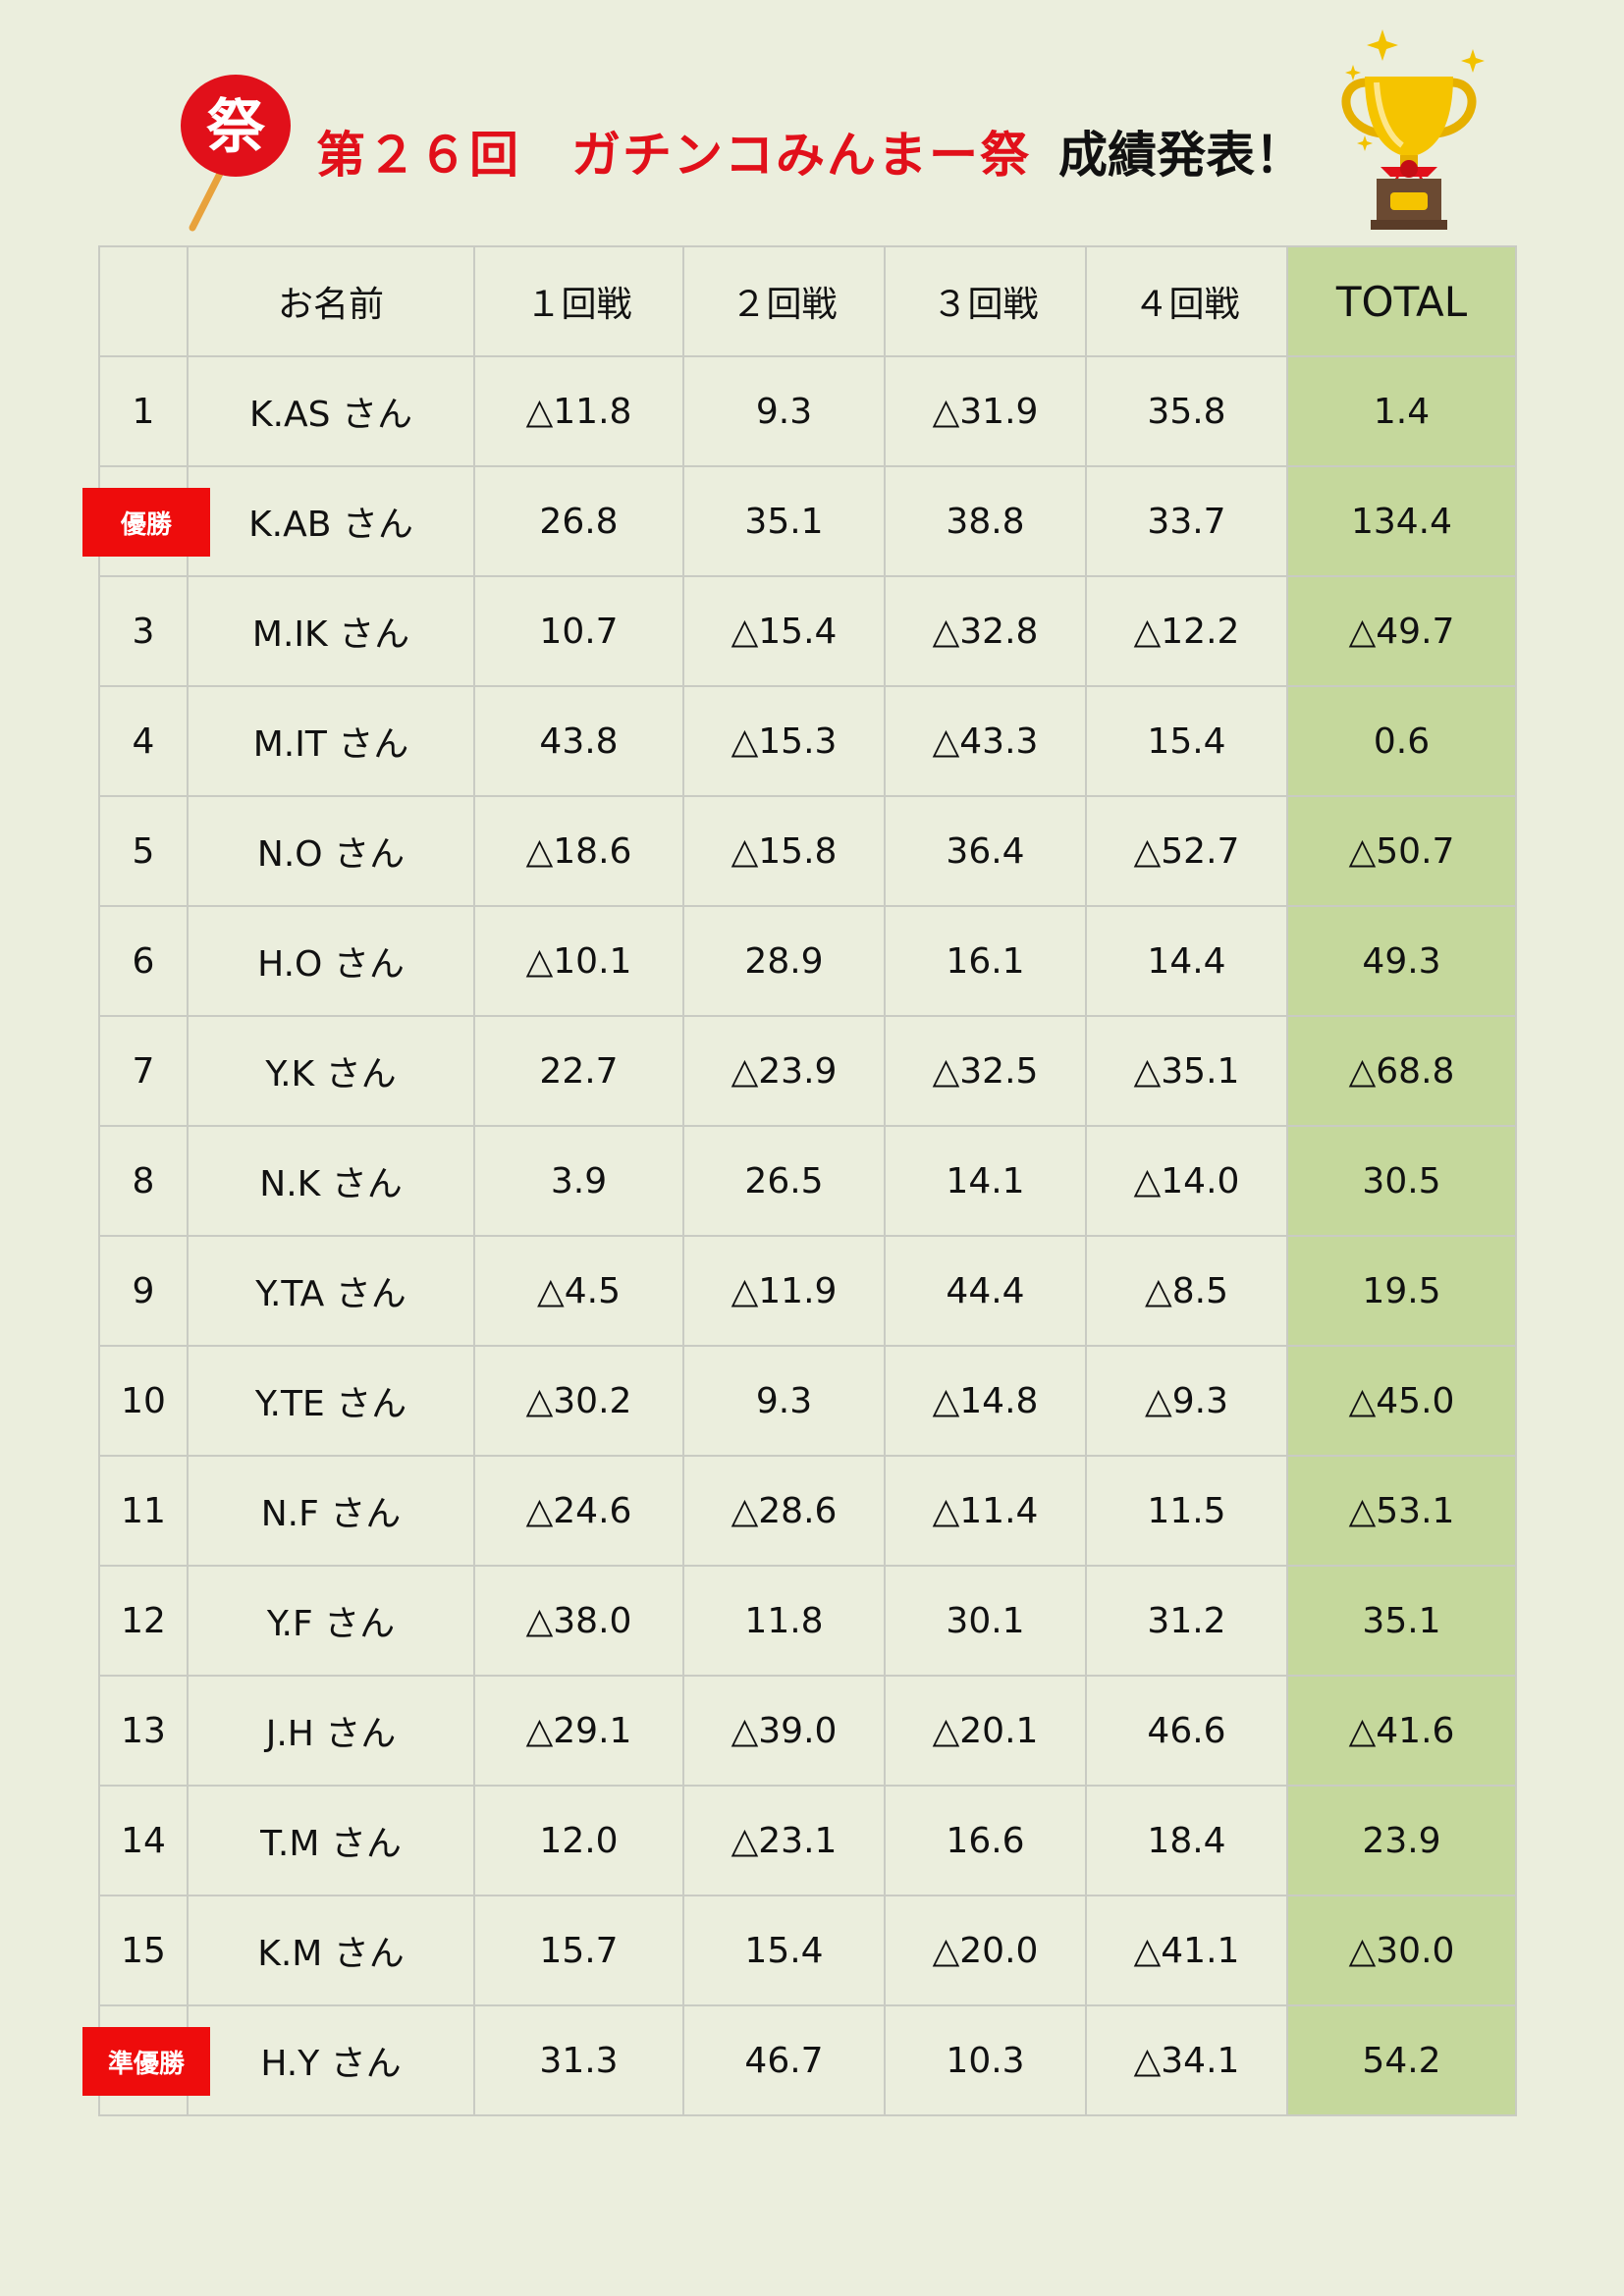 This screenshot has height=2296, width=1624. I want to click on round-4-score: 18.4, so click(1186, 1841).